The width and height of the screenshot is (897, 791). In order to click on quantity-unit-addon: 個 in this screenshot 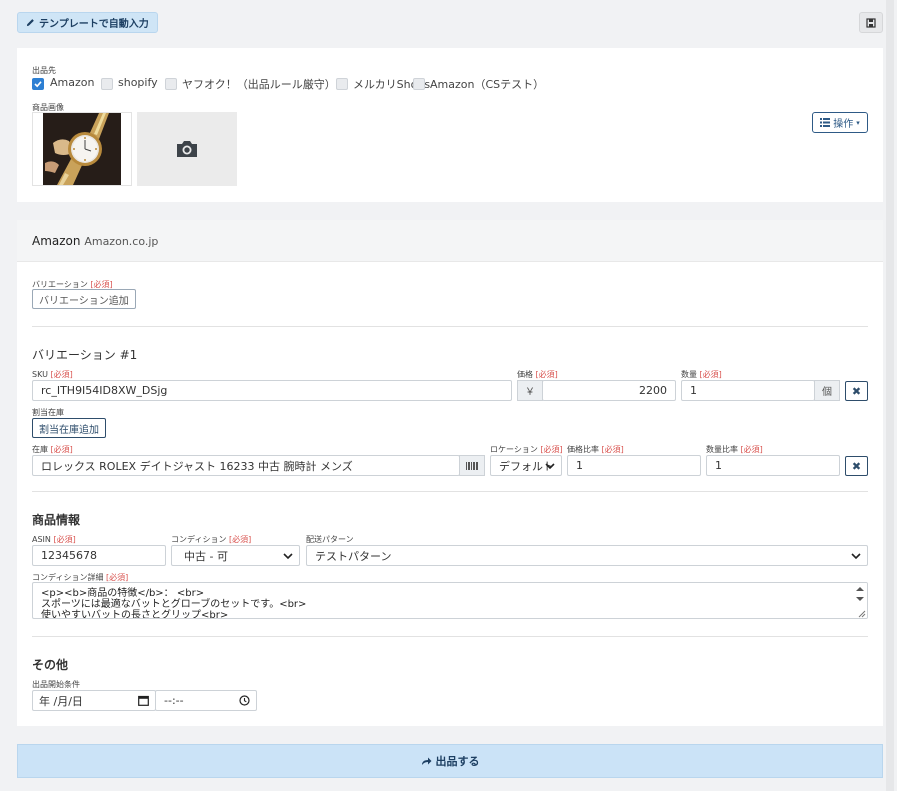, I will do `click(827, 390)`.